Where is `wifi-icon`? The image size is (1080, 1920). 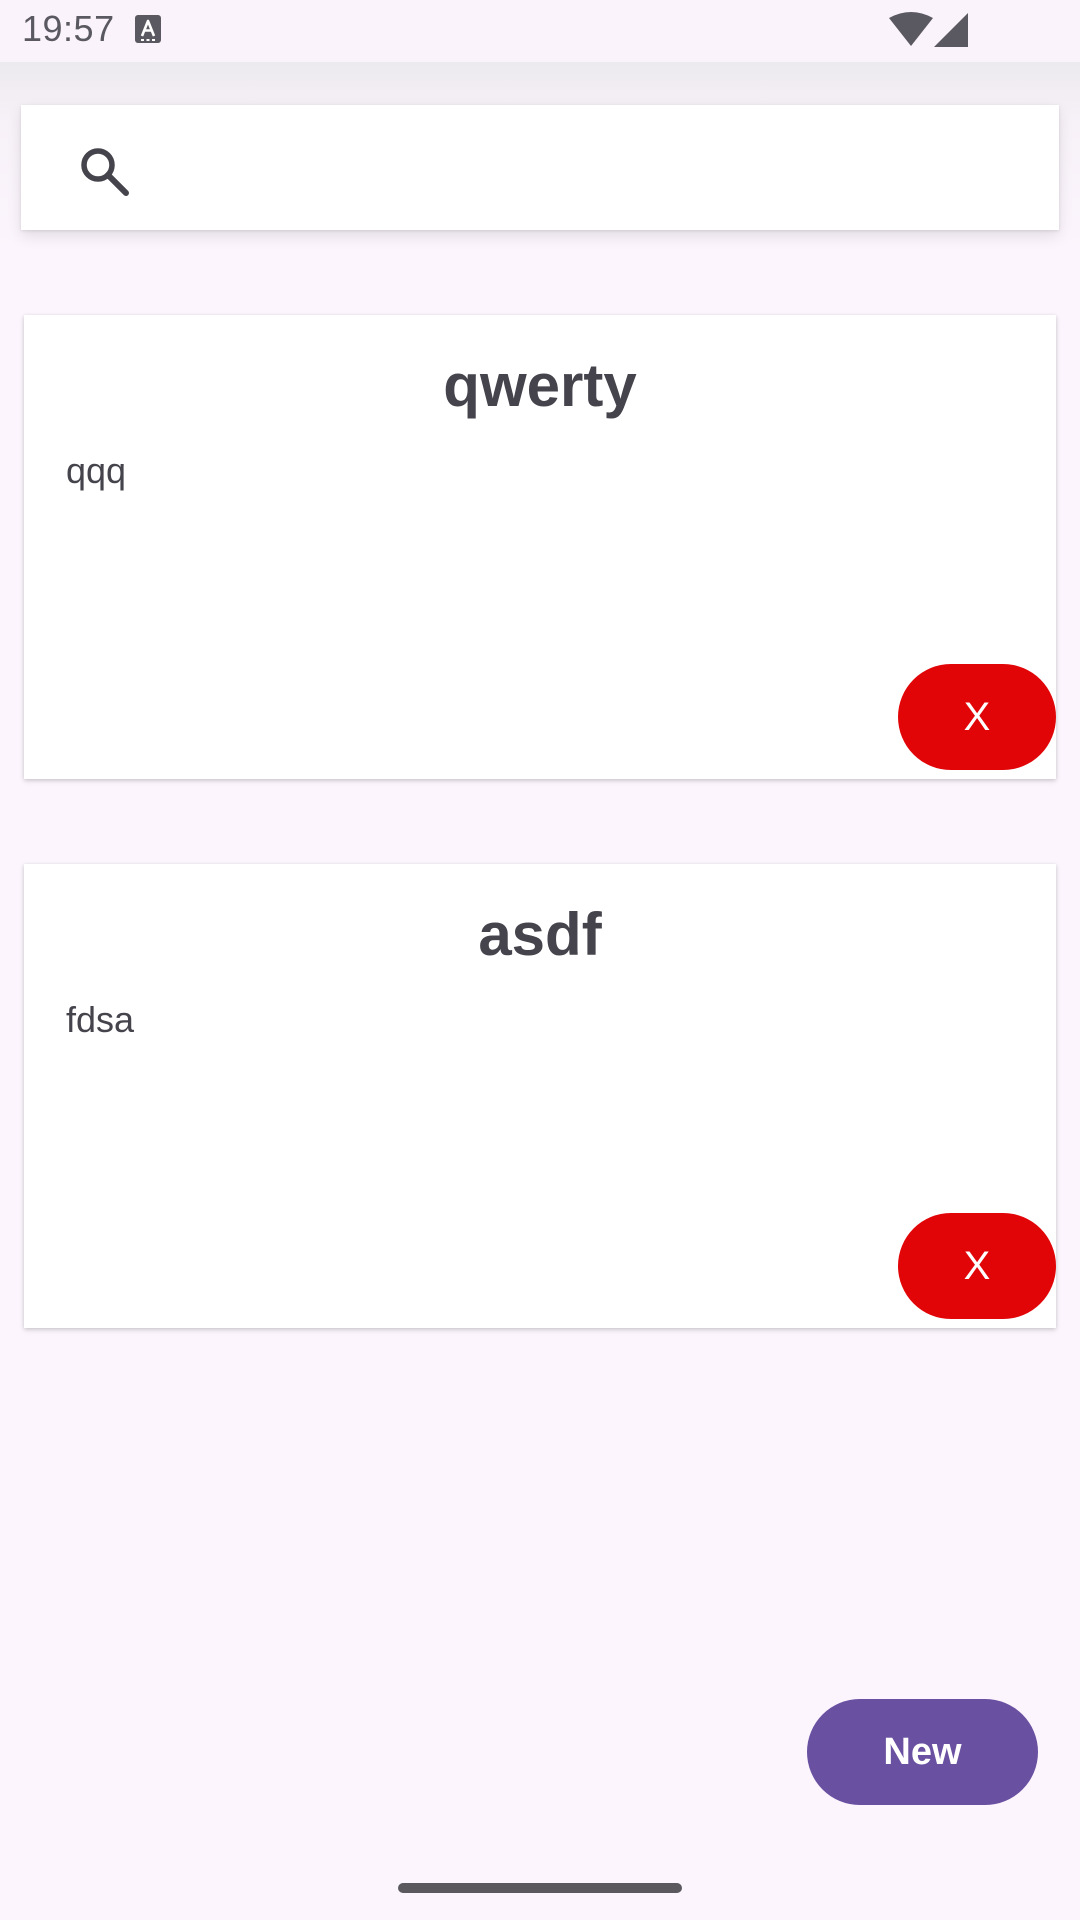 wifi-icon is located at coordinates (911, 29).